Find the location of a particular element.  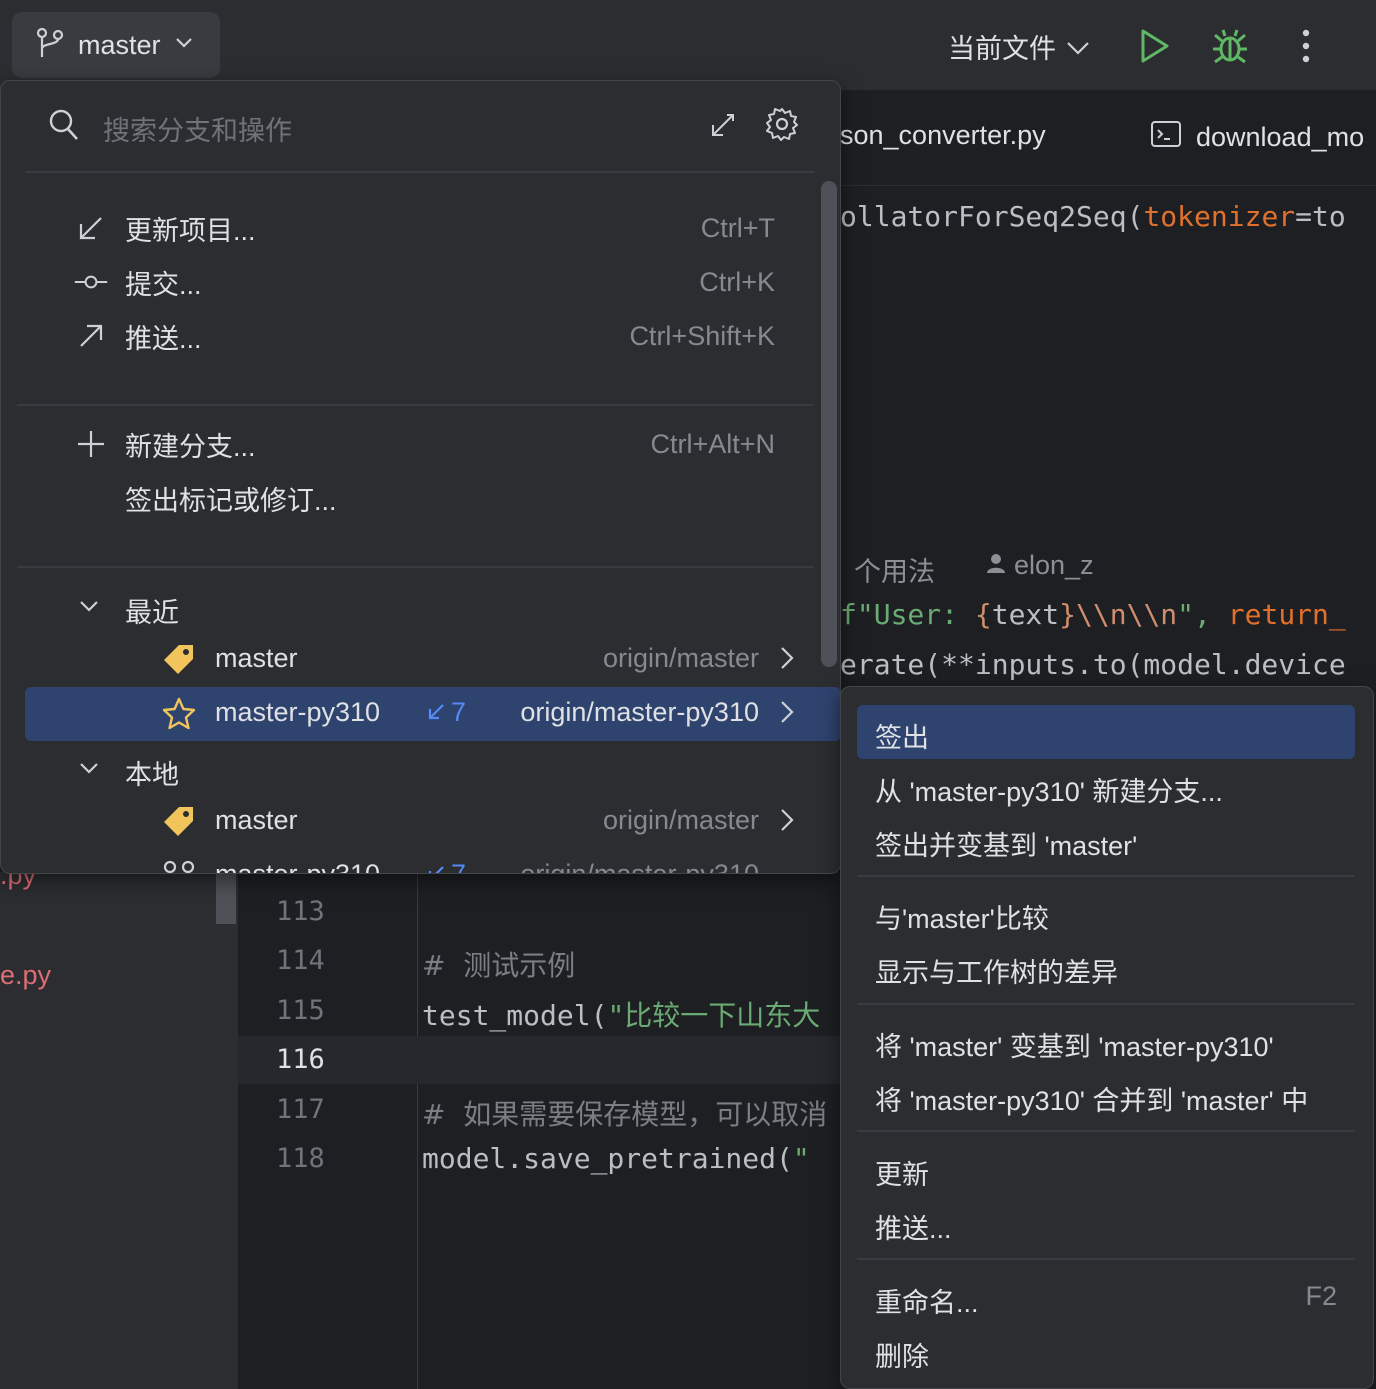

menu-item-compare-with: 与'master'比较 is located at coordinates (1106, 913).